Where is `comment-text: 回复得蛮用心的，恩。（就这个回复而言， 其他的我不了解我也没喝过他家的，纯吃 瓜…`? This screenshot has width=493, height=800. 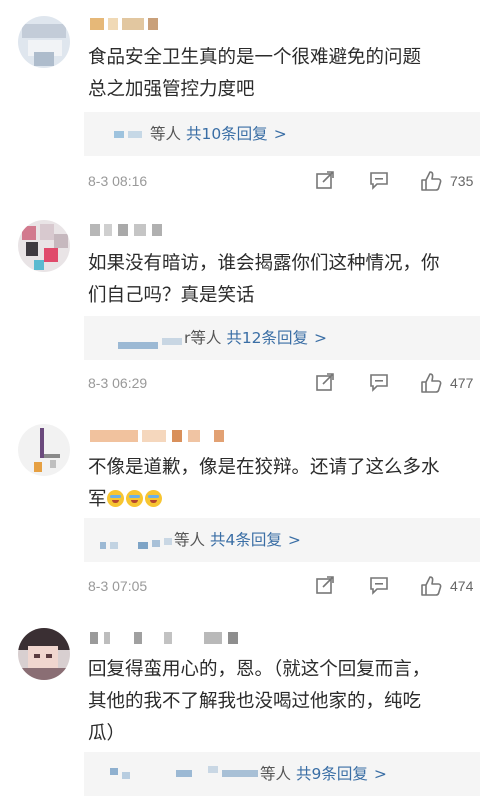 comment-text: 回复得蛮用心的，恩。（就这个回复而言， 其他的我不了解我也没喝过他家的，纯吃 瓜… is located at coordinates (259, 701).